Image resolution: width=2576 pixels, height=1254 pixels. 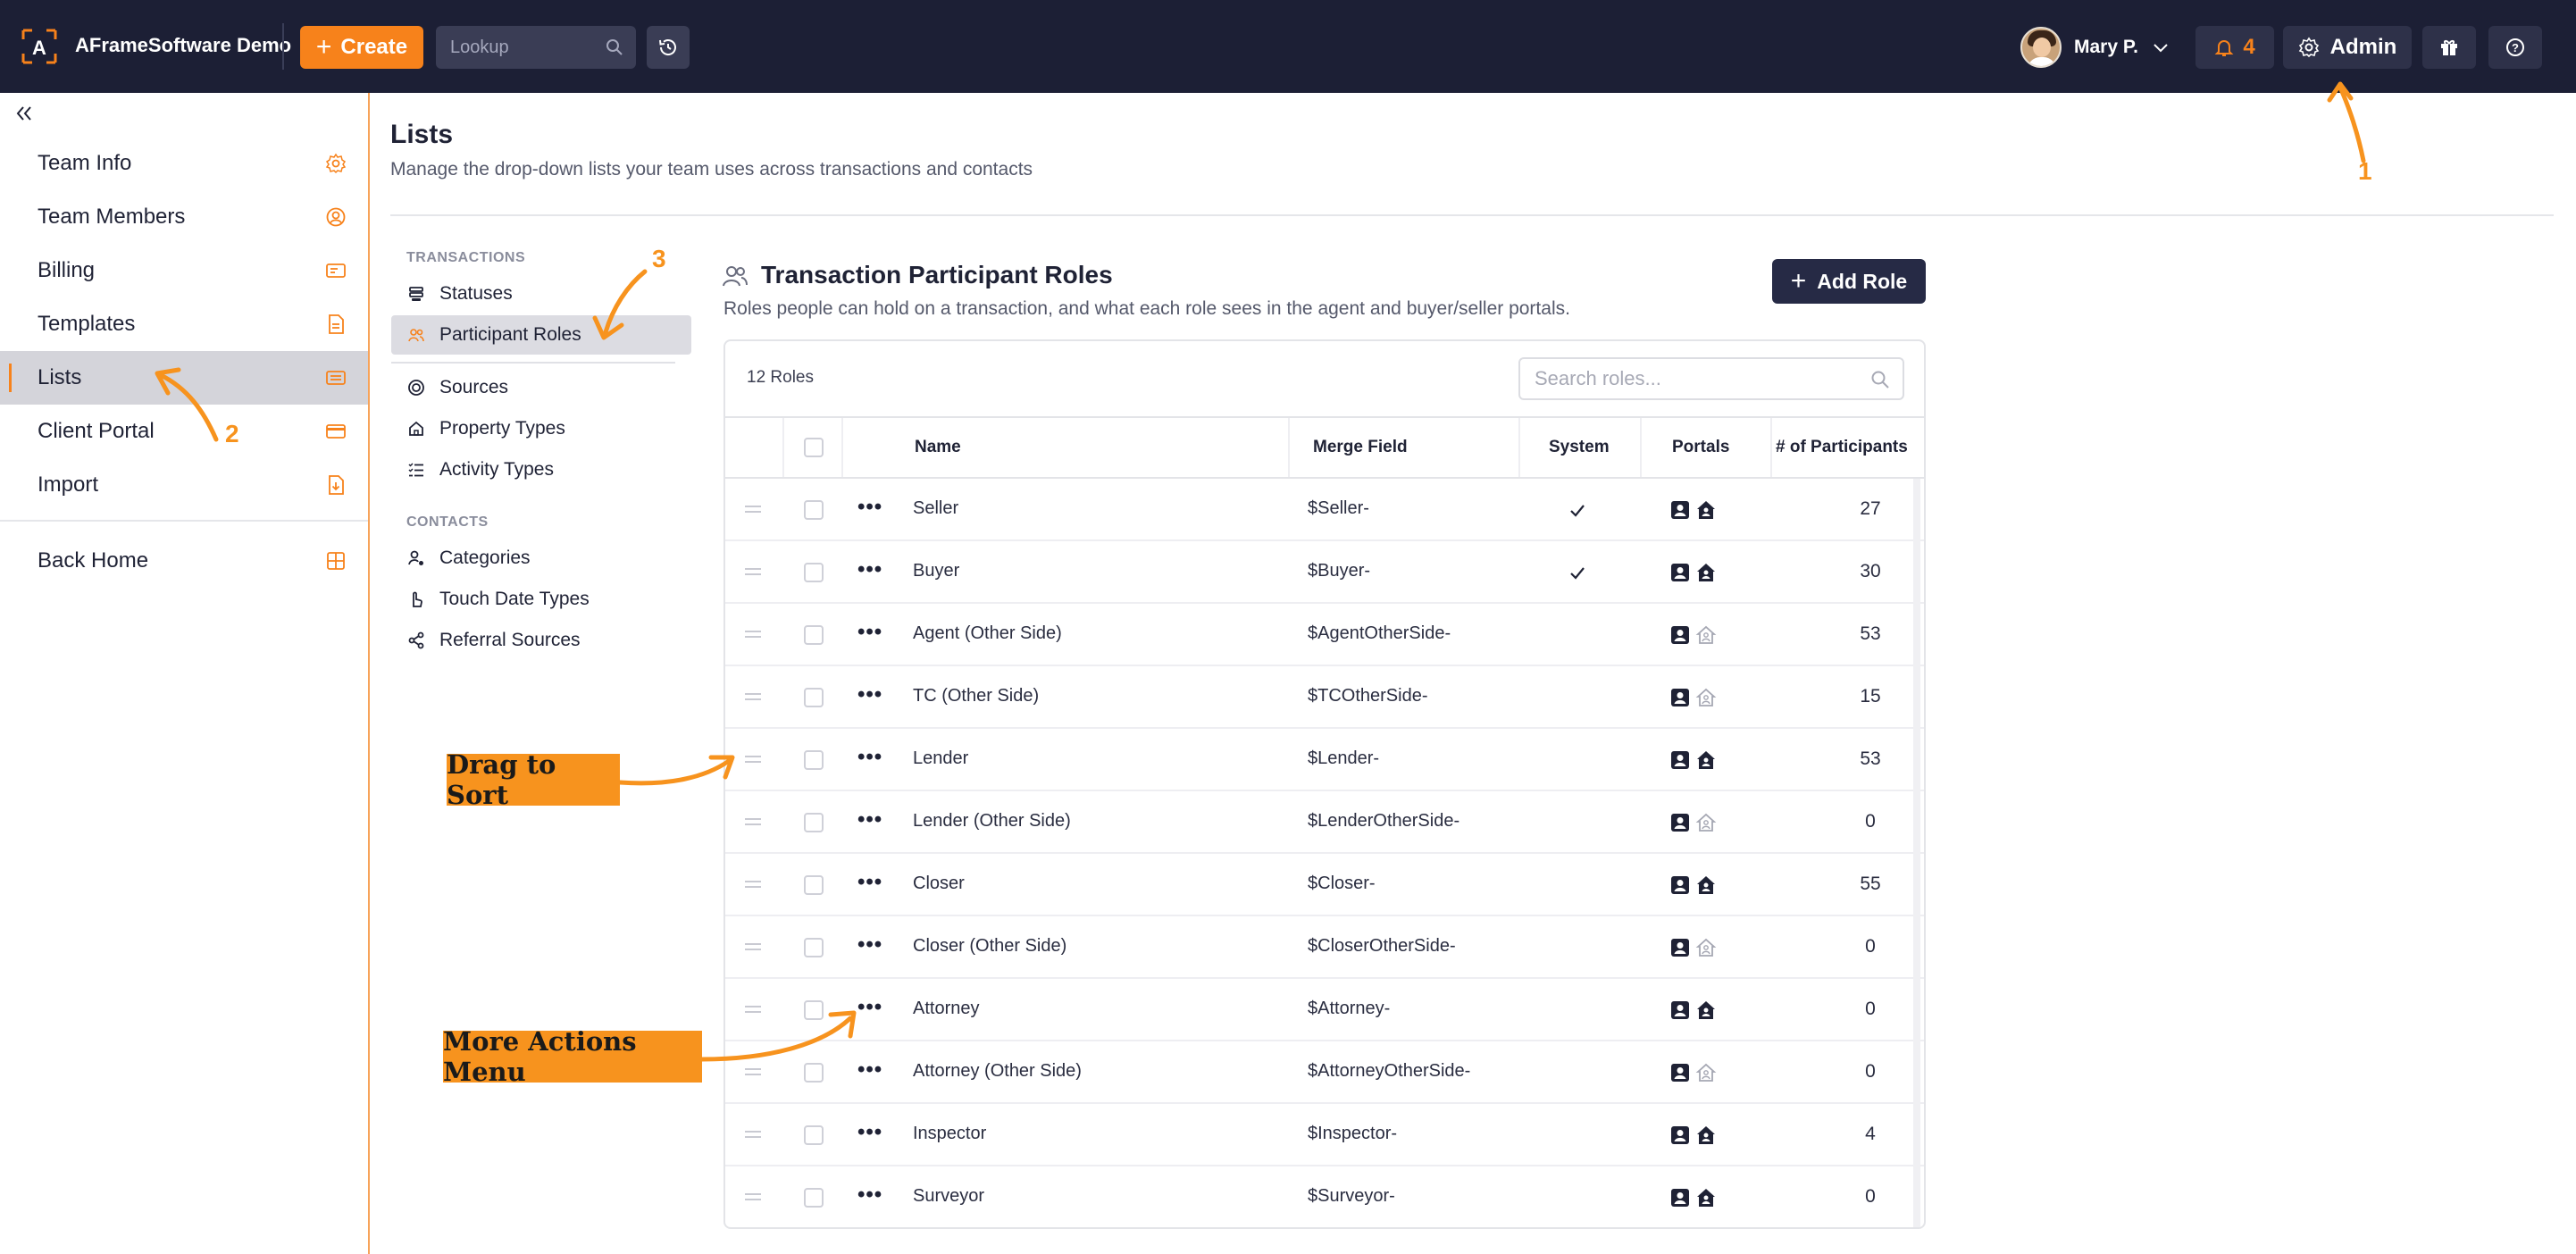 What do you see at coordinates (1849, 281) in the screenshot?
I see `add-role-button: + Add Role` at bounding box center [1849, 281].